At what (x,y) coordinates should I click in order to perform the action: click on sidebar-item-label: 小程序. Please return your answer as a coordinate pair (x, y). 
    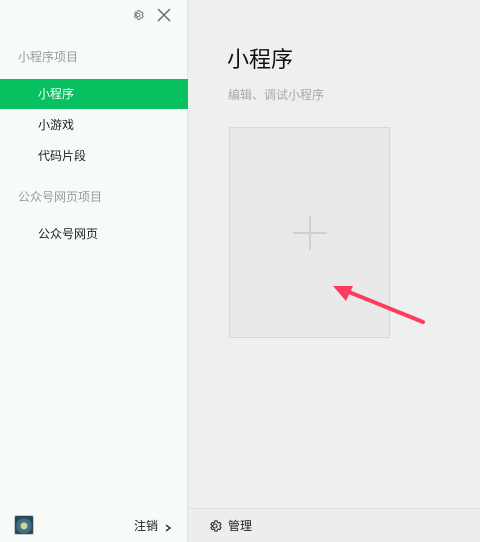
    Looking at the image, I should click on (56, 94).